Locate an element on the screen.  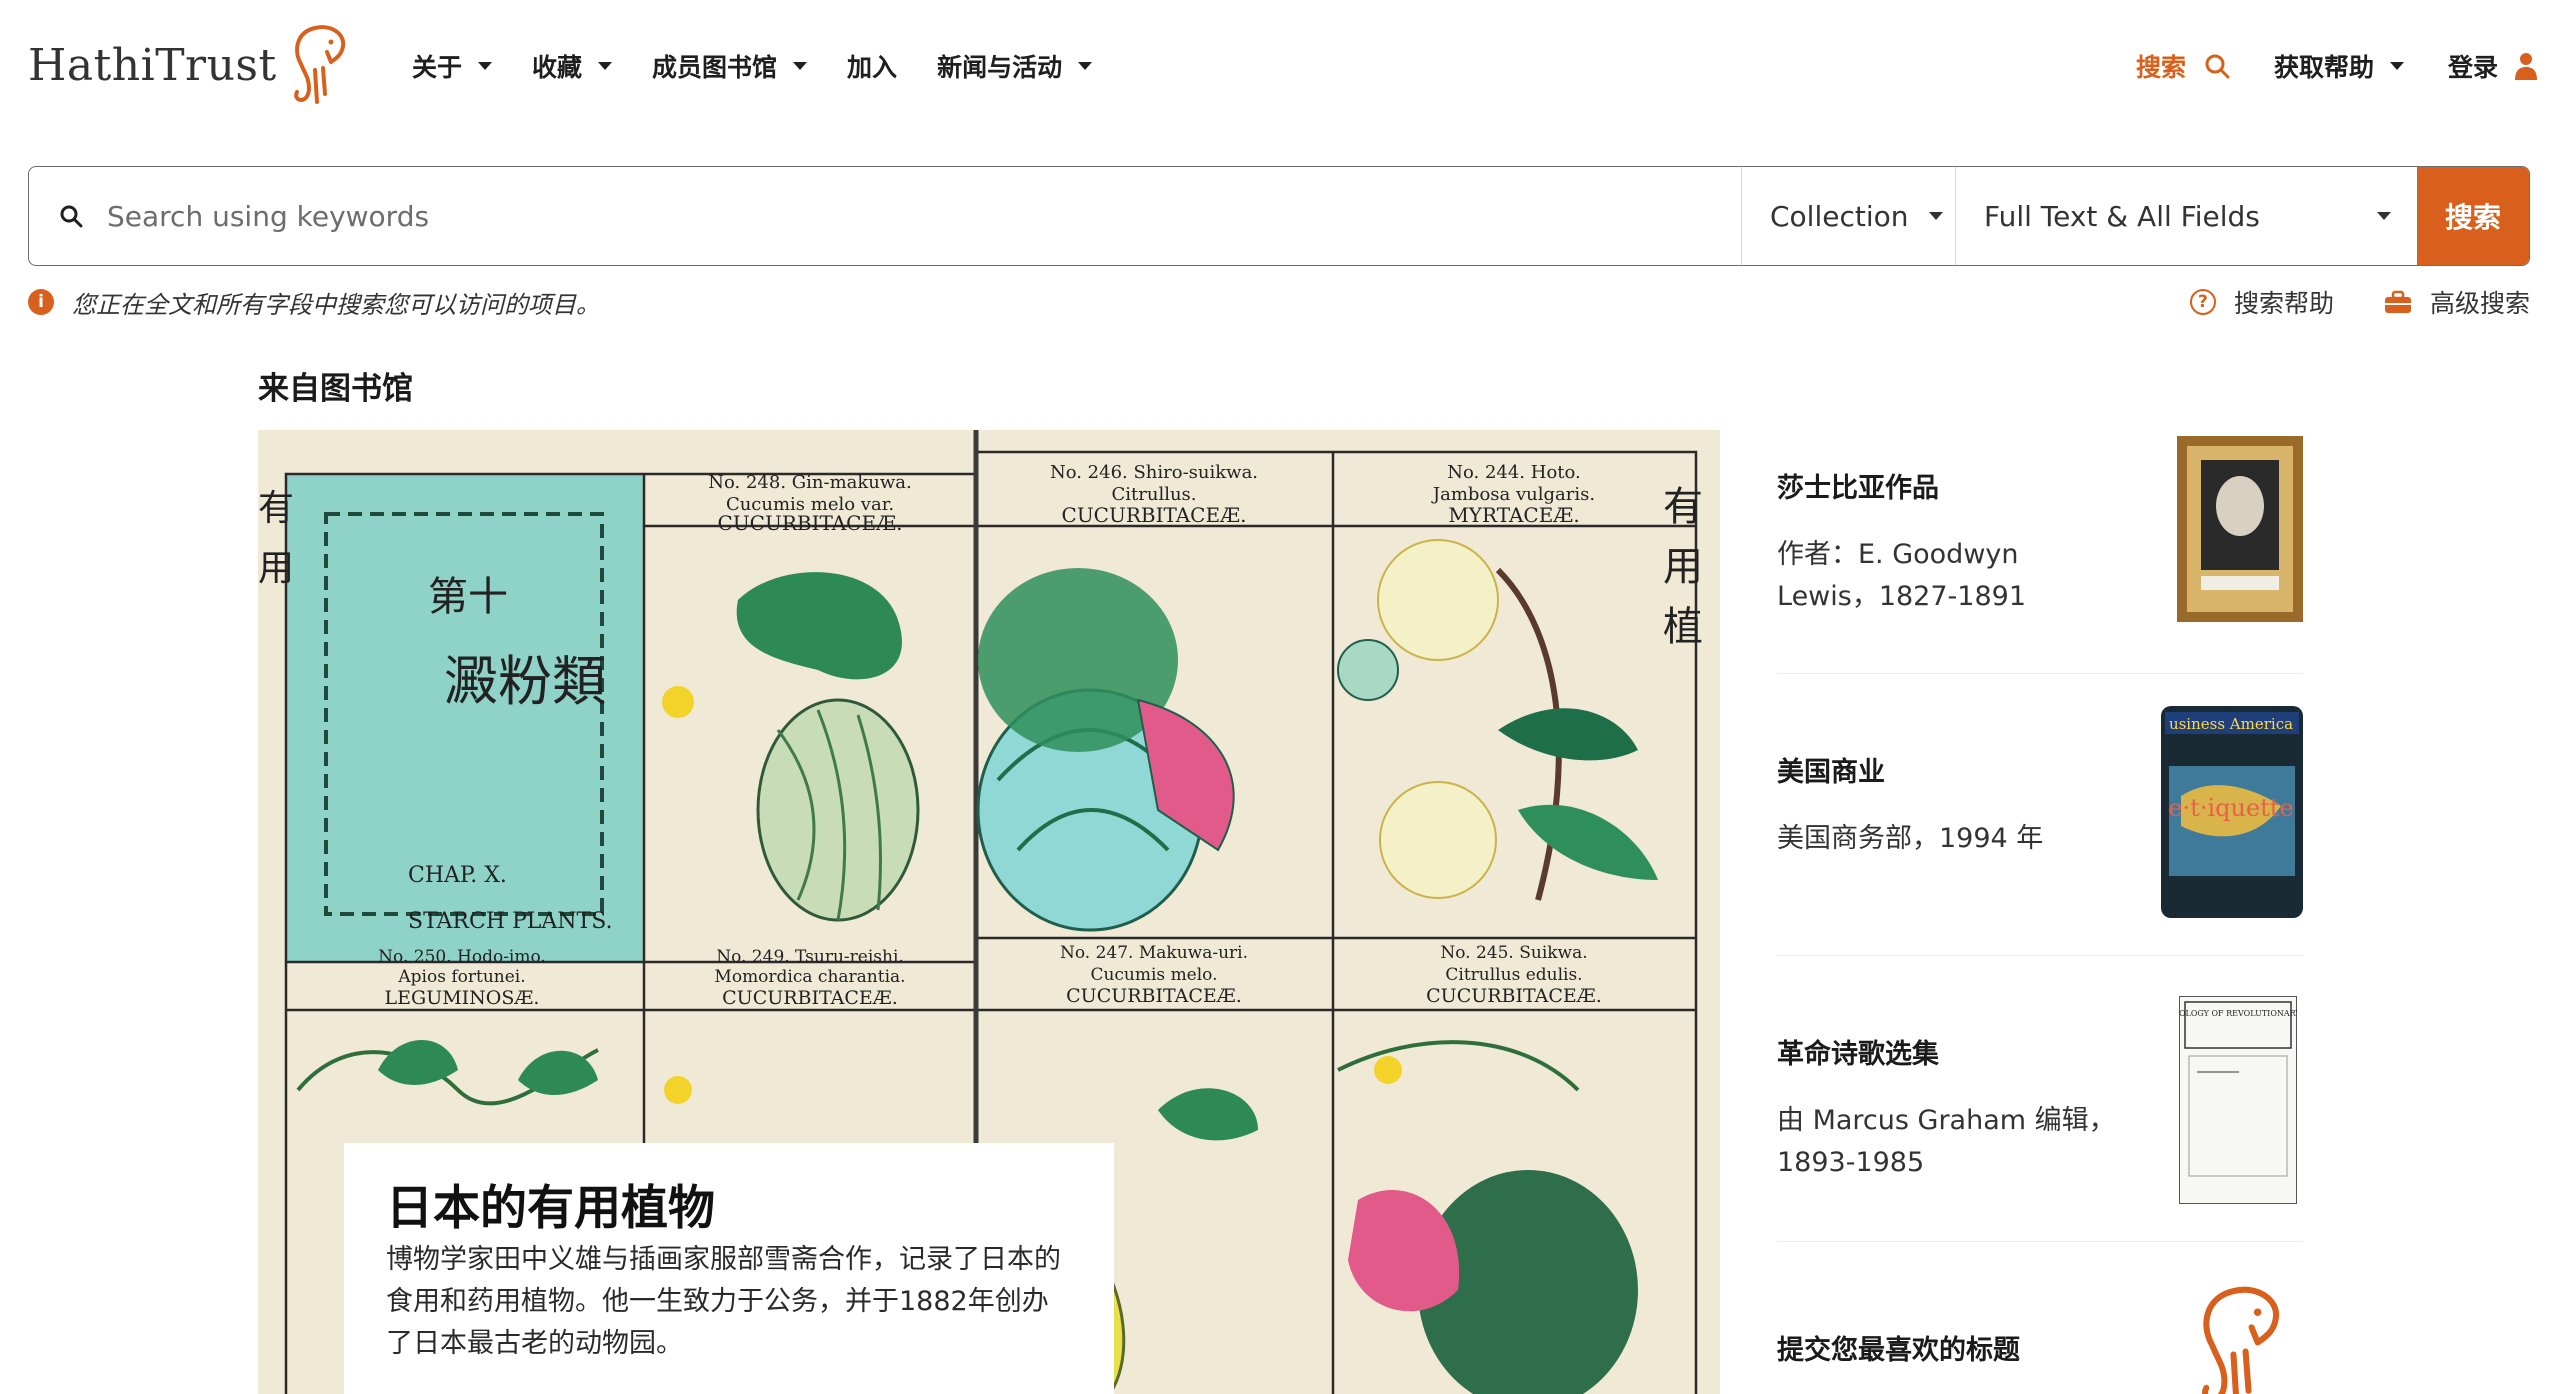
nav-join: 加入 is located at coordinates (872, 66).